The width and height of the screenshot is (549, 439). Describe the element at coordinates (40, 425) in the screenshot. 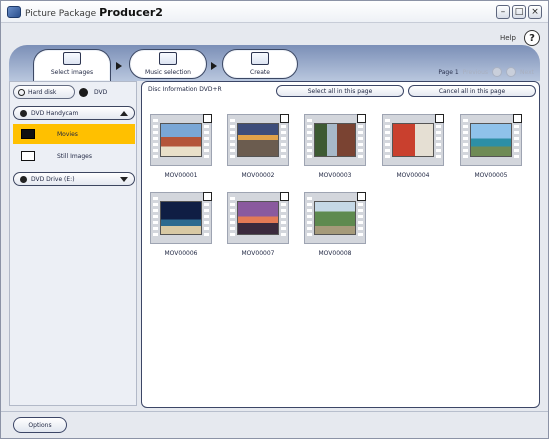

I see `options-button: Options` at that location.